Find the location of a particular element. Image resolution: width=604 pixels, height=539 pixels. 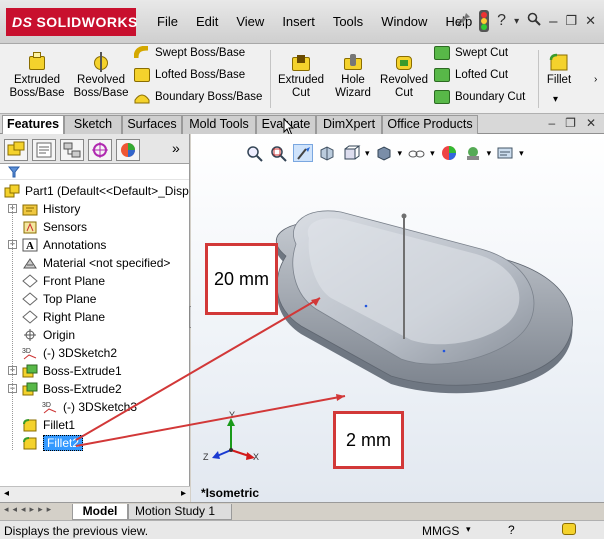

callout-leaders is located at coordinates (210, 372).